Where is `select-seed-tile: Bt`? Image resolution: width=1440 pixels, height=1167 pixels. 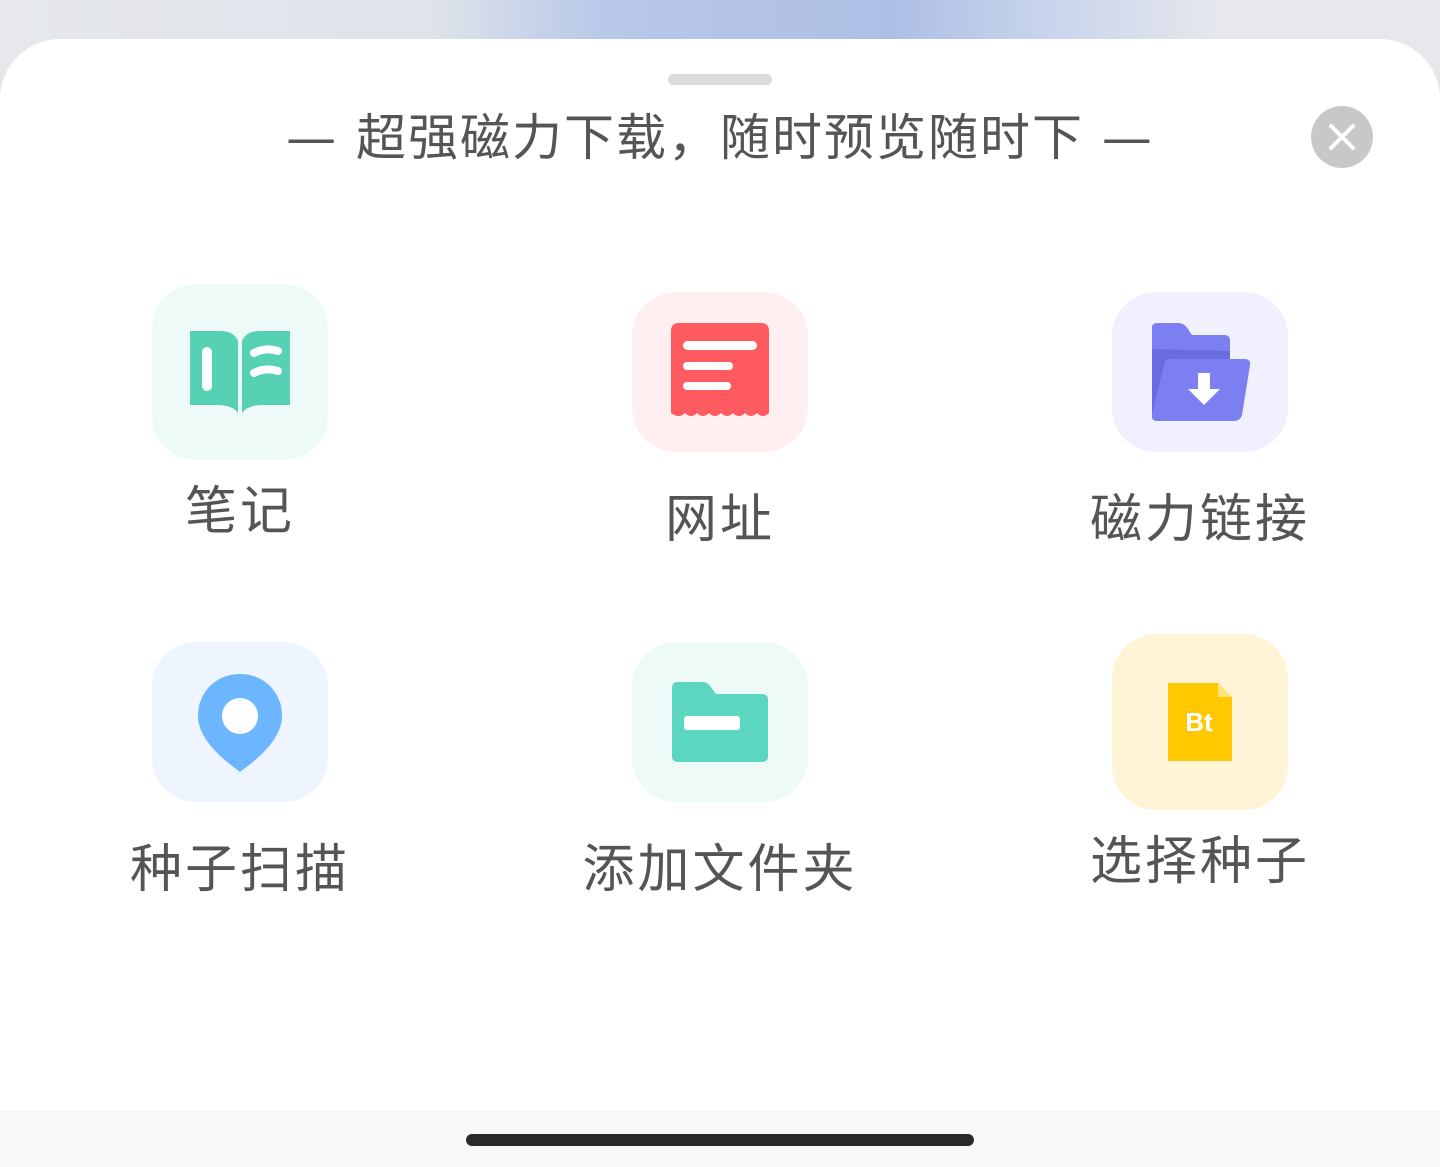 select-seed-tile: Bt is located at coordinates (1200, 722).